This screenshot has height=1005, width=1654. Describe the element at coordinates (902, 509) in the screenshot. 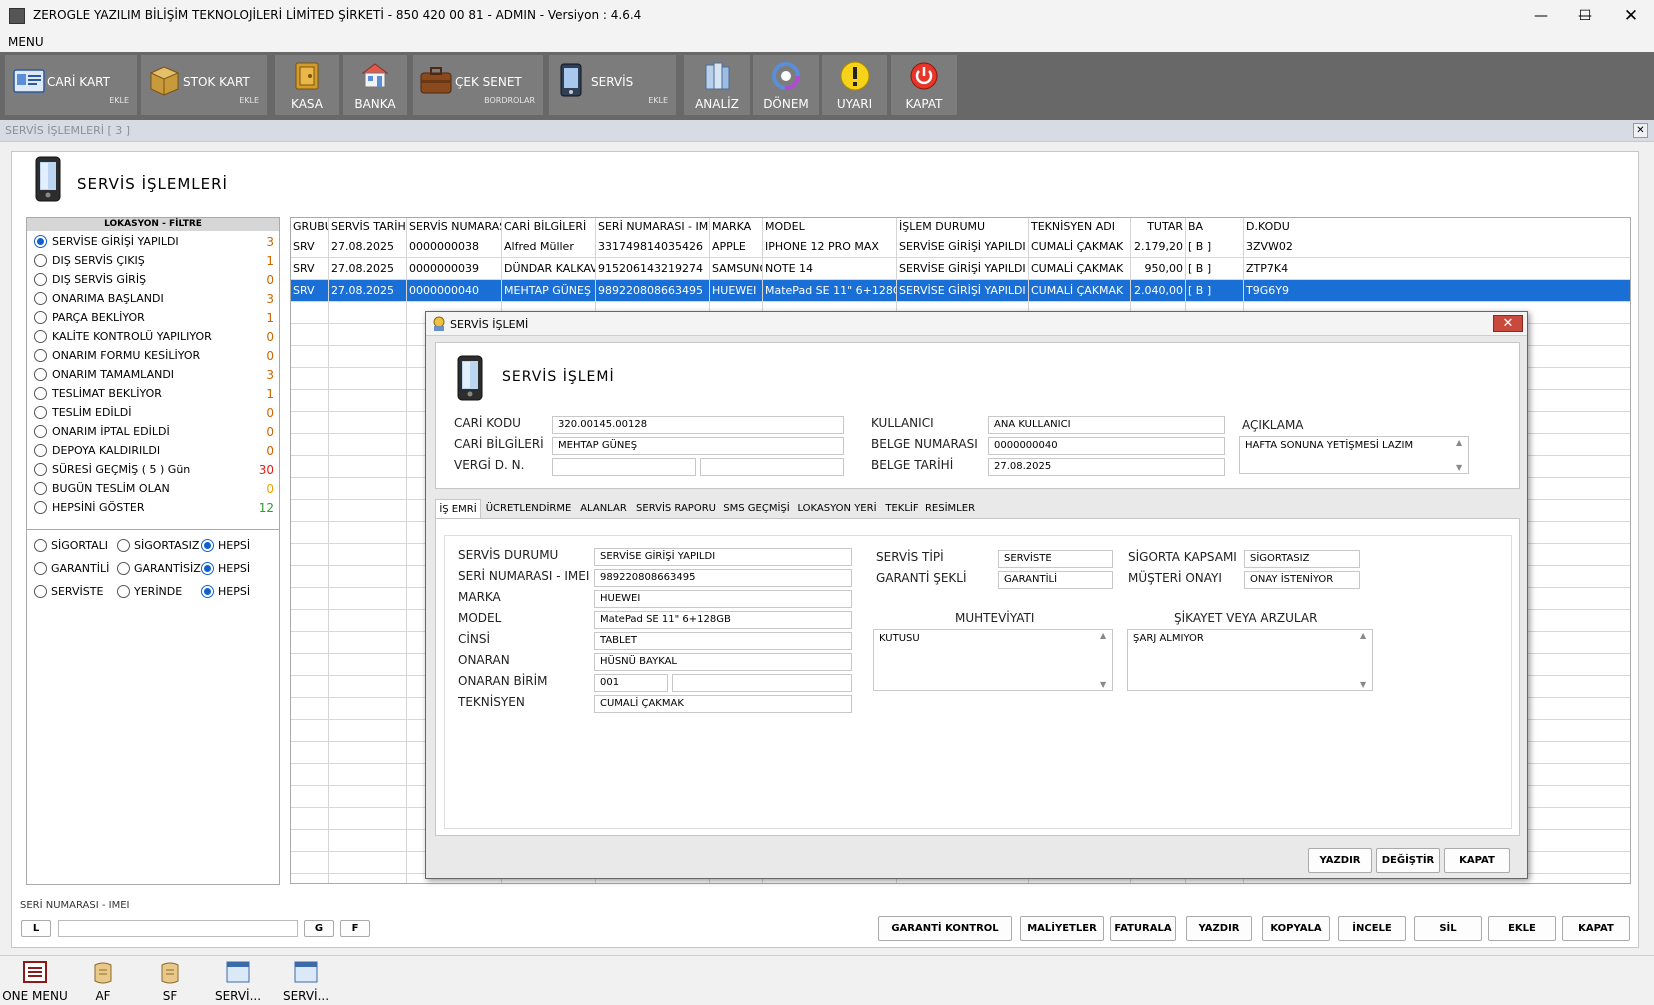

I see `tab-7: TEKLİF` at that location.